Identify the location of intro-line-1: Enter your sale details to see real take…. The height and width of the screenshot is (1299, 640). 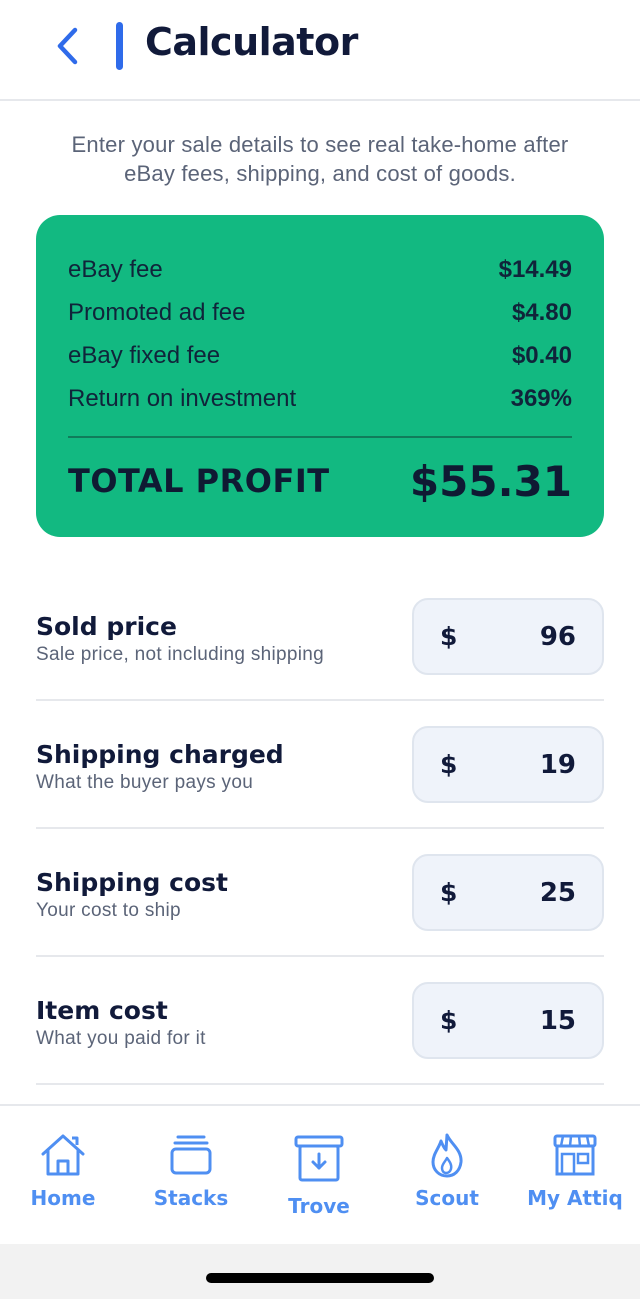
(320, 144).